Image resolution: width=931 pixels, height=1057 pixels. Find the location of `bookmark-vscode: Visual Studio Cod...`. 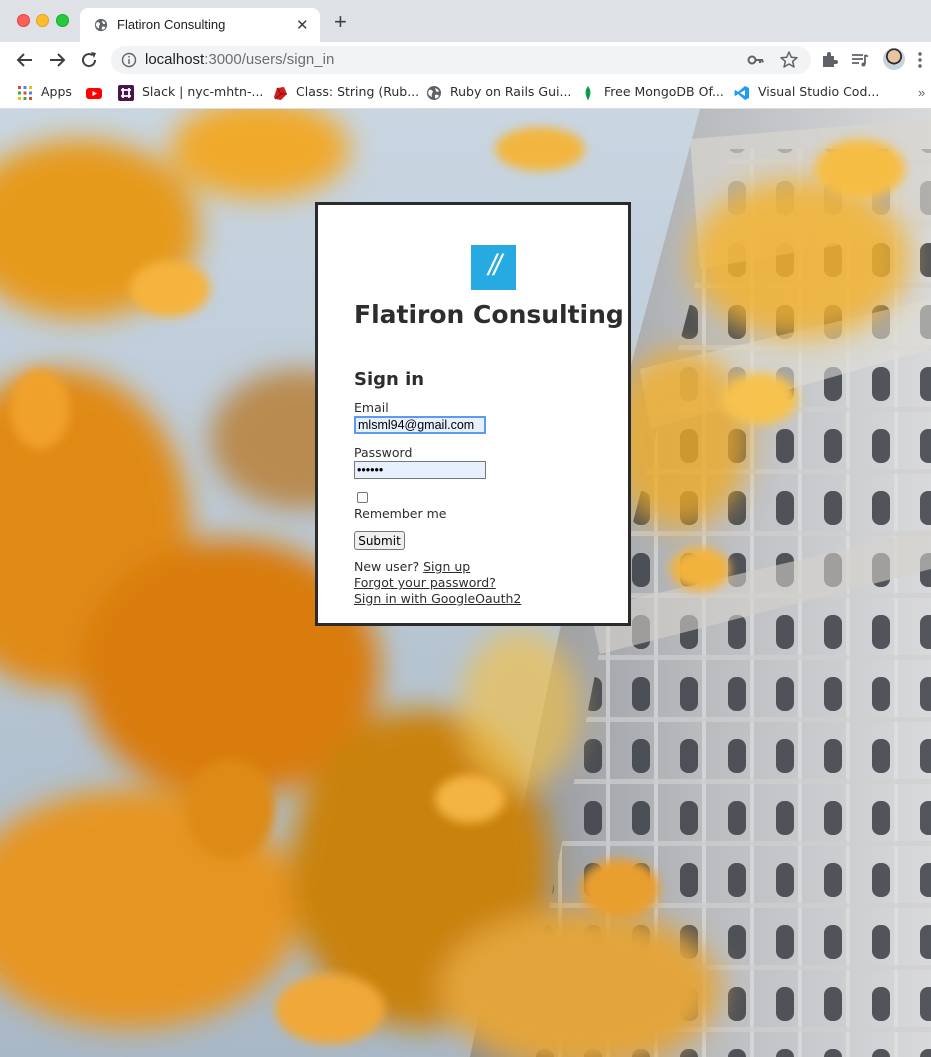

bookmark-vscode: Visual Studio Cod... is located at coordinates (806, 93).